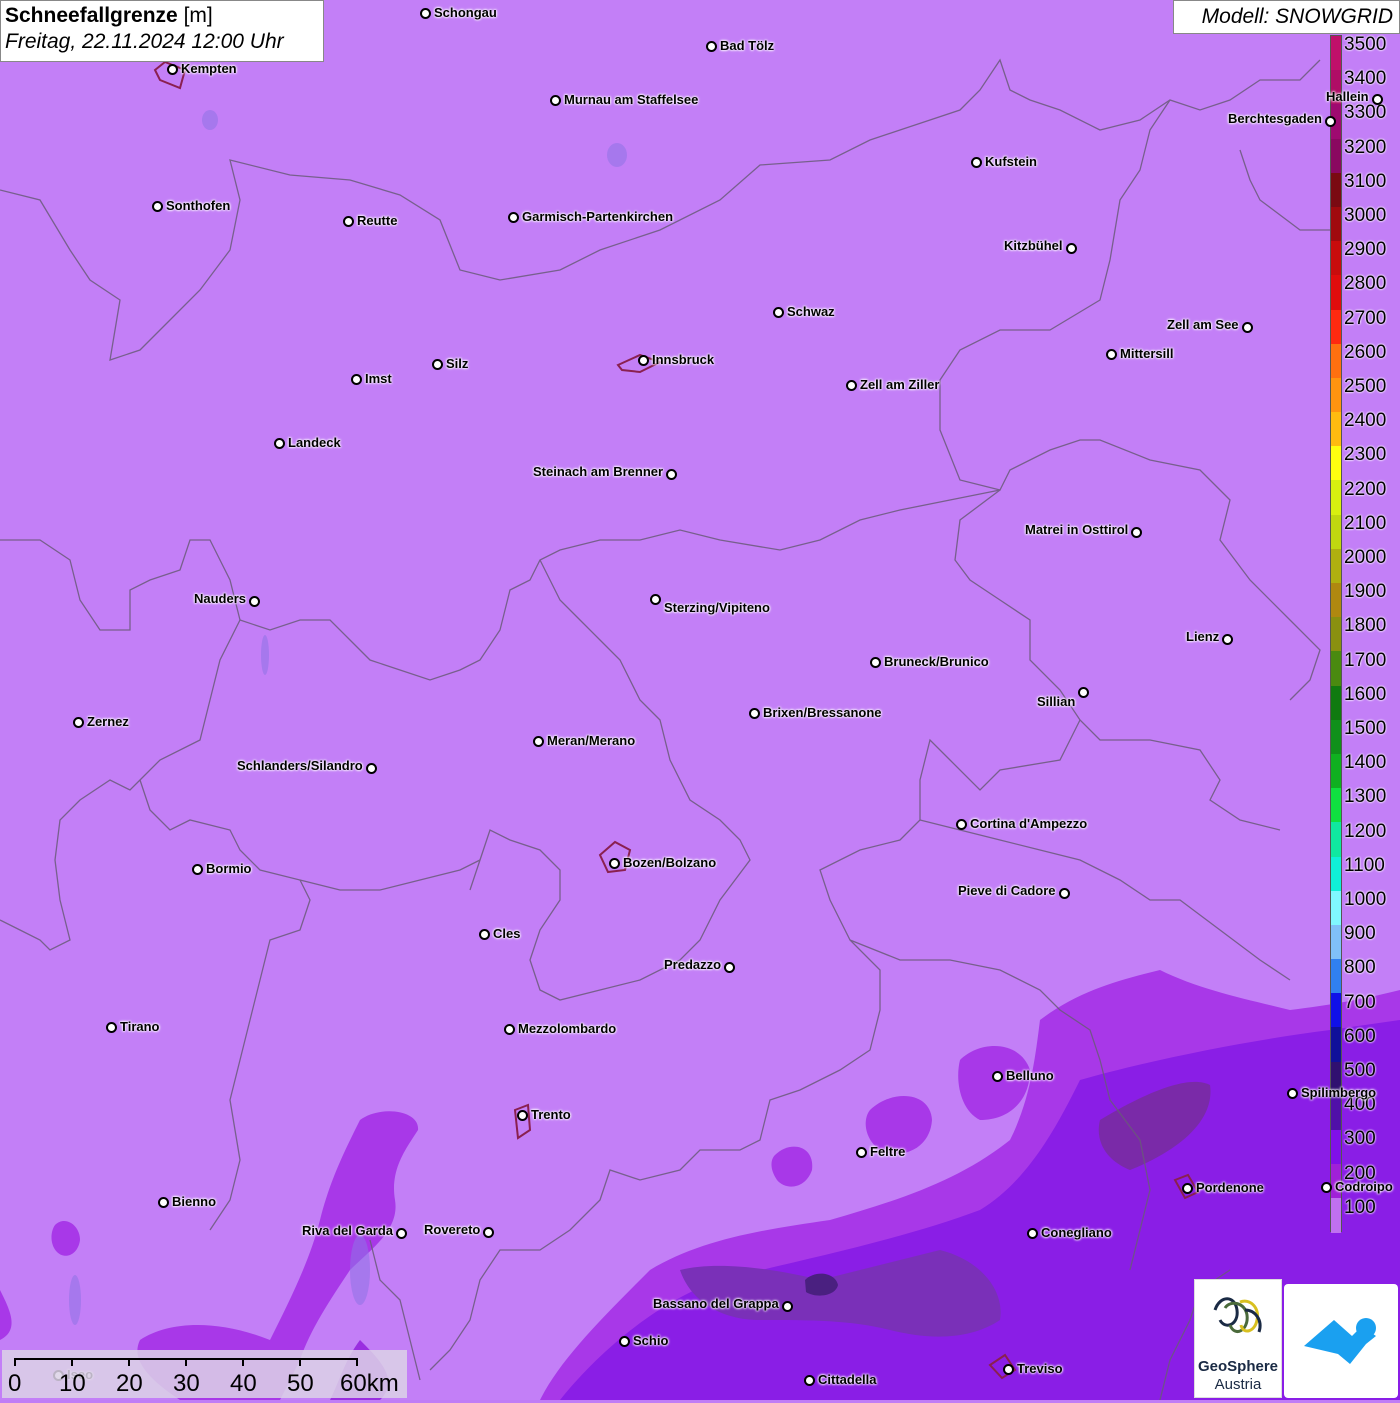 The image size is (1400, 1403). What do you see at coordinates (670, 862) in the screenshot?
I see `city-label: Bozen/Bolzano` at bounding box center [670, 862].